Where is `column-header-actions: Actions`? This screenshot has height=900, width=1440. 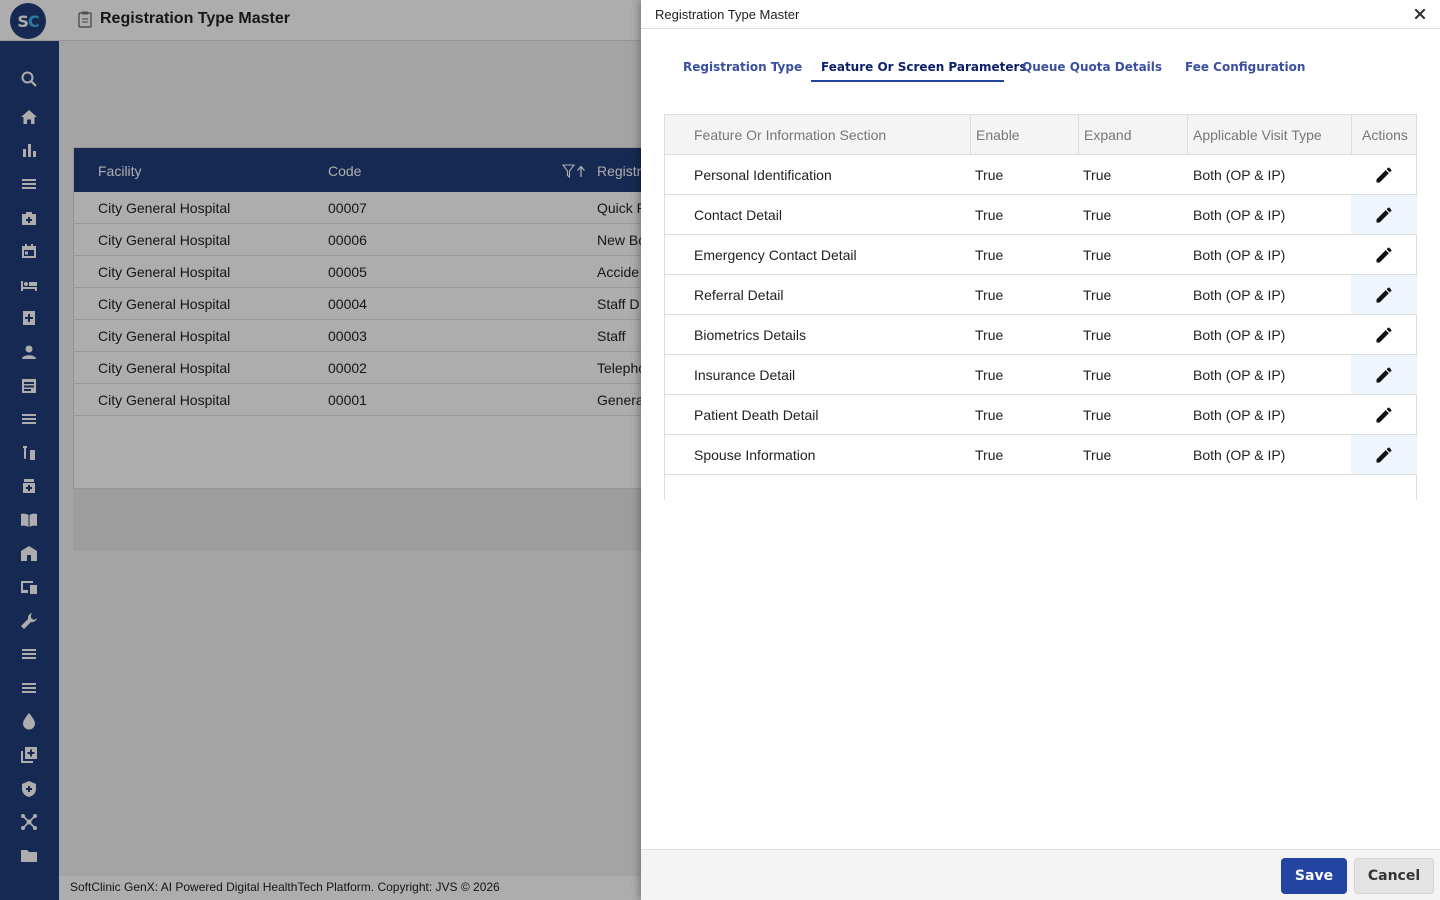
column-header-actions: Actions is located at coordinates (1385, 135).